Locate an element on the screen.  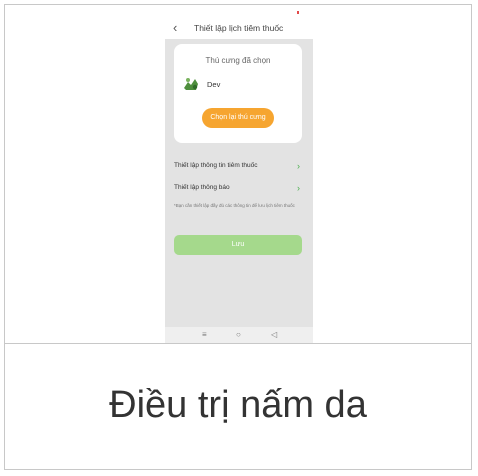
system-nav-bar: ≡ ○ ◁ is located at coordinates (239, 335).